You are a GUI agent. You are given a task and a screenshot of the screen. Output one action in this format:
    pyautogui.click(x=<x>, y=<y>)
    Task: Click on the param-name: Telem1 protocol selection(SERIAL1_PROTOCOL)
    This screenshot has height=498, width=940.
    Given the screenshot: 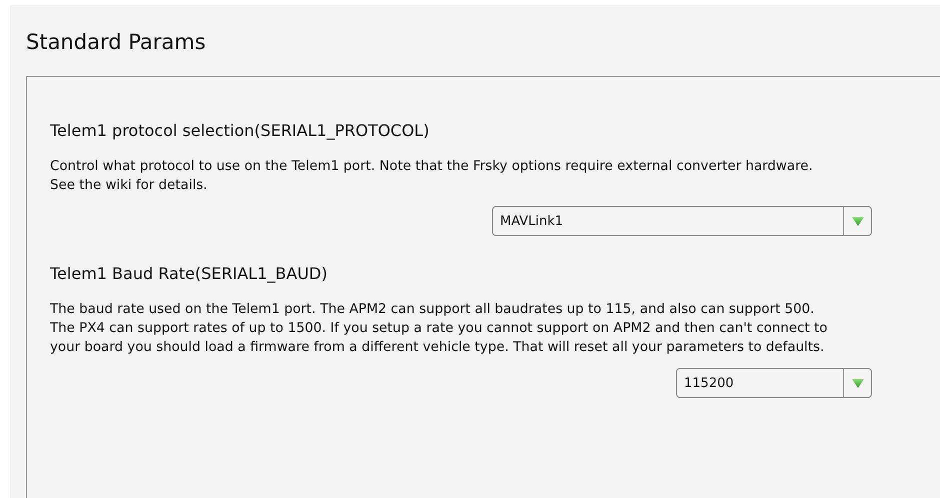 What is the action you would take?
    pyautogui.click(x=240, y=130)
    